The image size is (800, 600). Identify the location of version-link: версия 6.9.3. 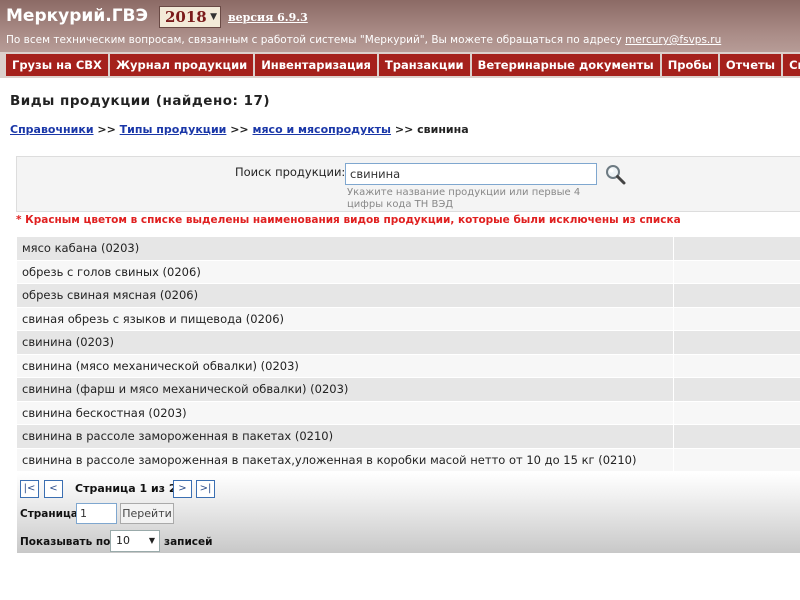
(268, 17).